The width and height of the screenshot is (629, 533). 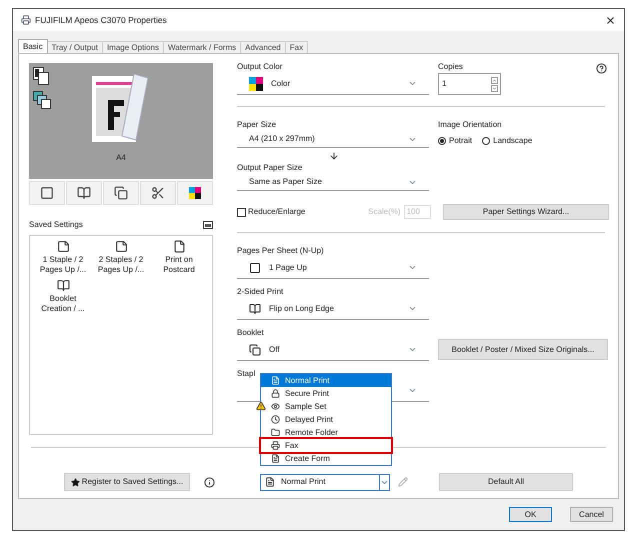 I want to click on dropdown-option: Normal Print, so click(x=326, y=380).